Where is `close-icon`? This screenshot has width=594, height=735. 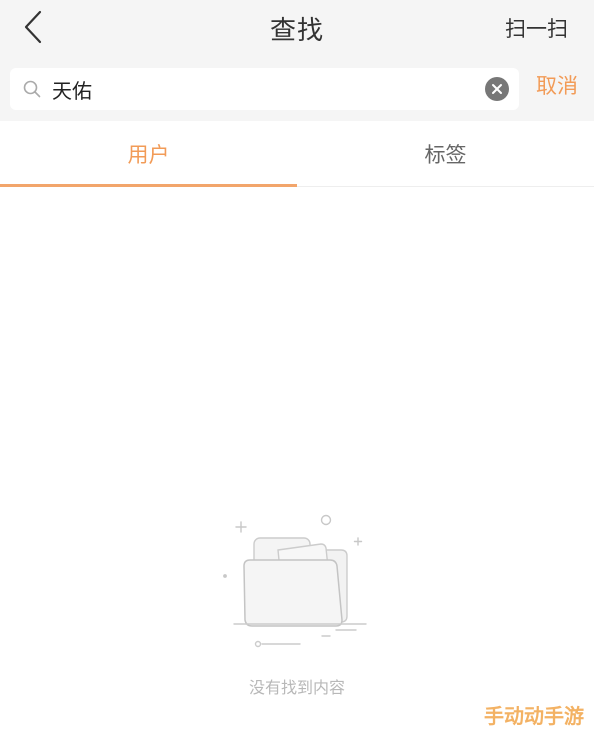
close-icon is located at coordinates (497, 89).